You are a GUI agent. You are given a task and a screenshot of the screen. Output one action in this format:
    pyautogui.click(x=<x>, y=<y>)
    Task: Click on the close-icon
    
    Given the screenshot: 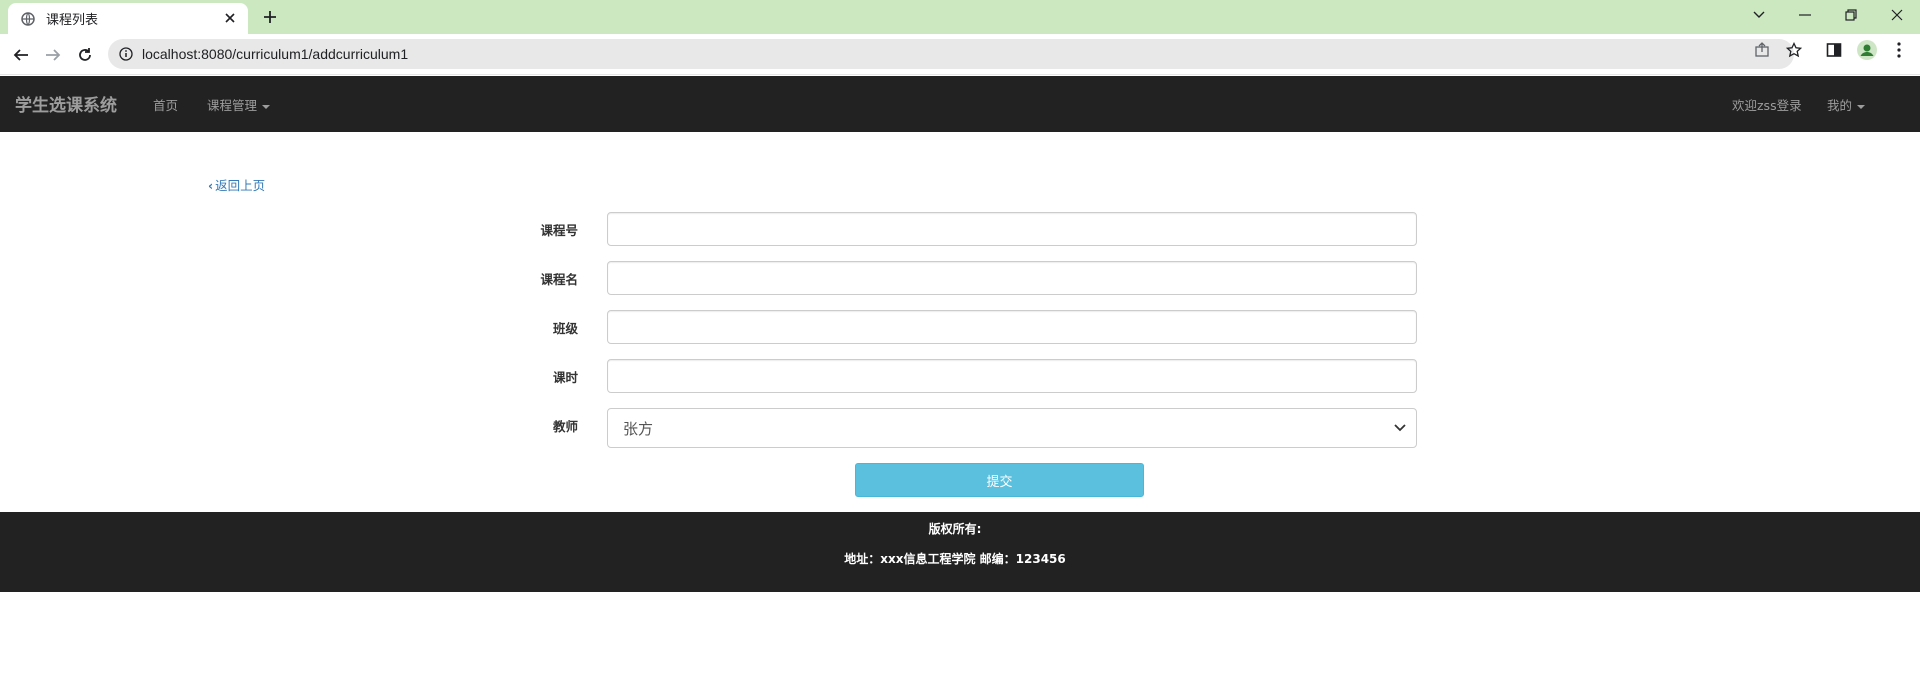 What is the action you would take?
    pyautogui.click(x=230, y=18)
    